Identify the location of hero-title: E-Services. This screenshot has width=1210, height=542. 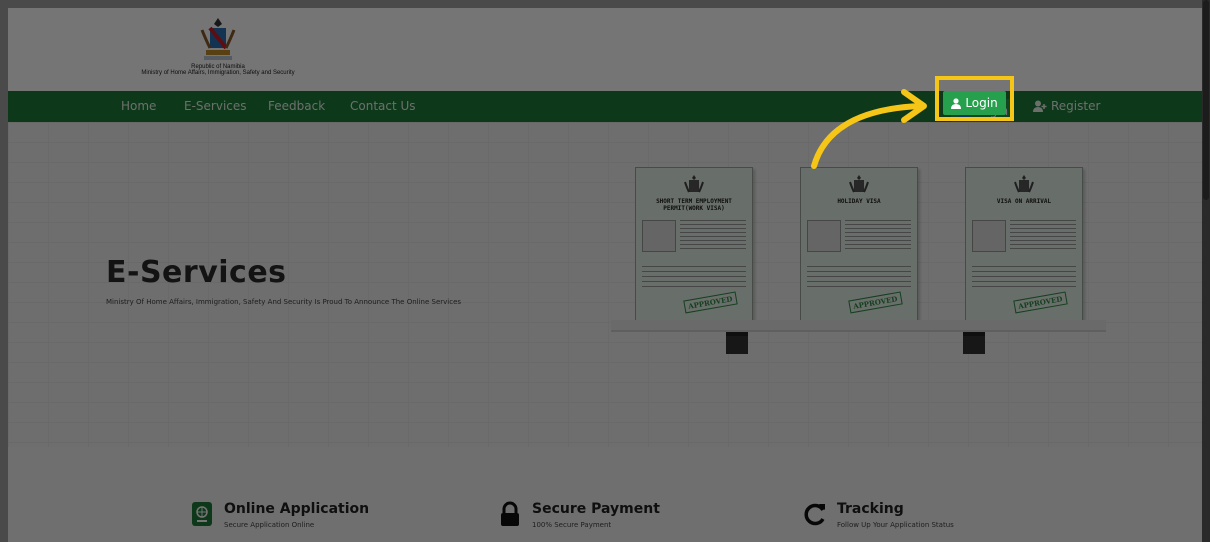
(196, 272).